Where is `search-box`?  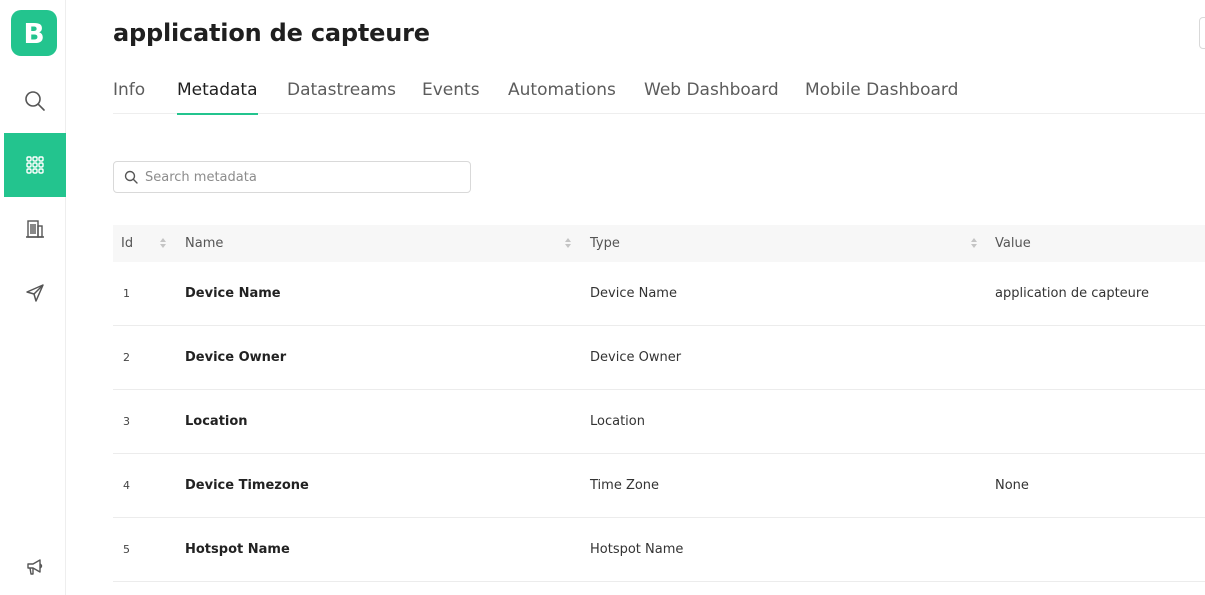 search-box is located at coordinates (292, 177).